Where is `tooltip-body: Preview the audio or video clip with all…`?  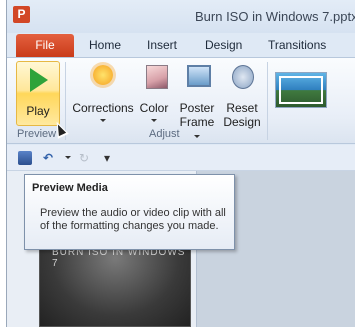
tooltip-body: Preview the audio or video clip with all… is located at coordinates (133, 219).